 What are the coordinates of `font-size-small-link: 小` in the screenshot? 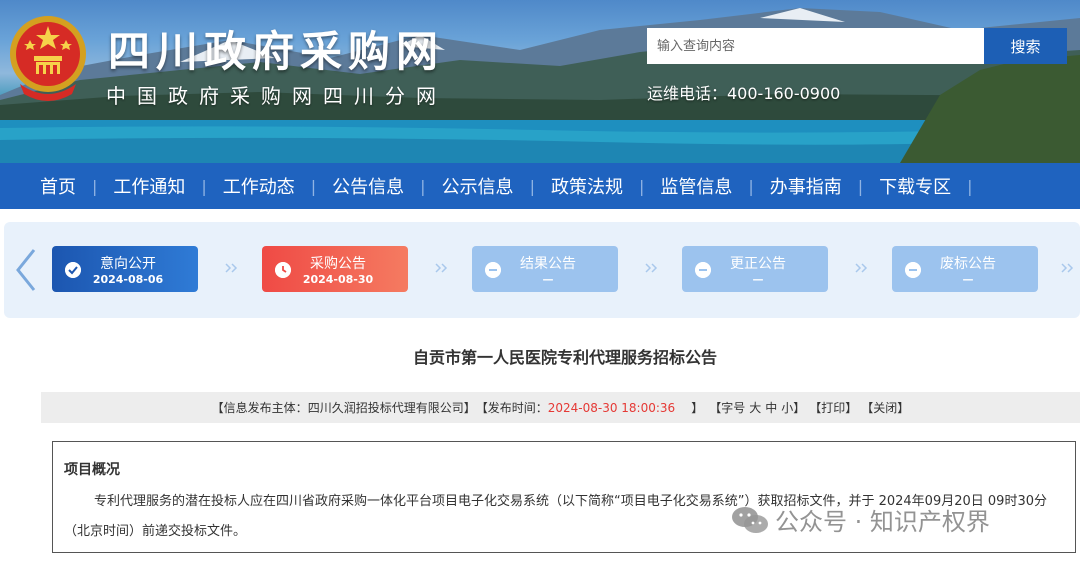 It's located at (787, 407).